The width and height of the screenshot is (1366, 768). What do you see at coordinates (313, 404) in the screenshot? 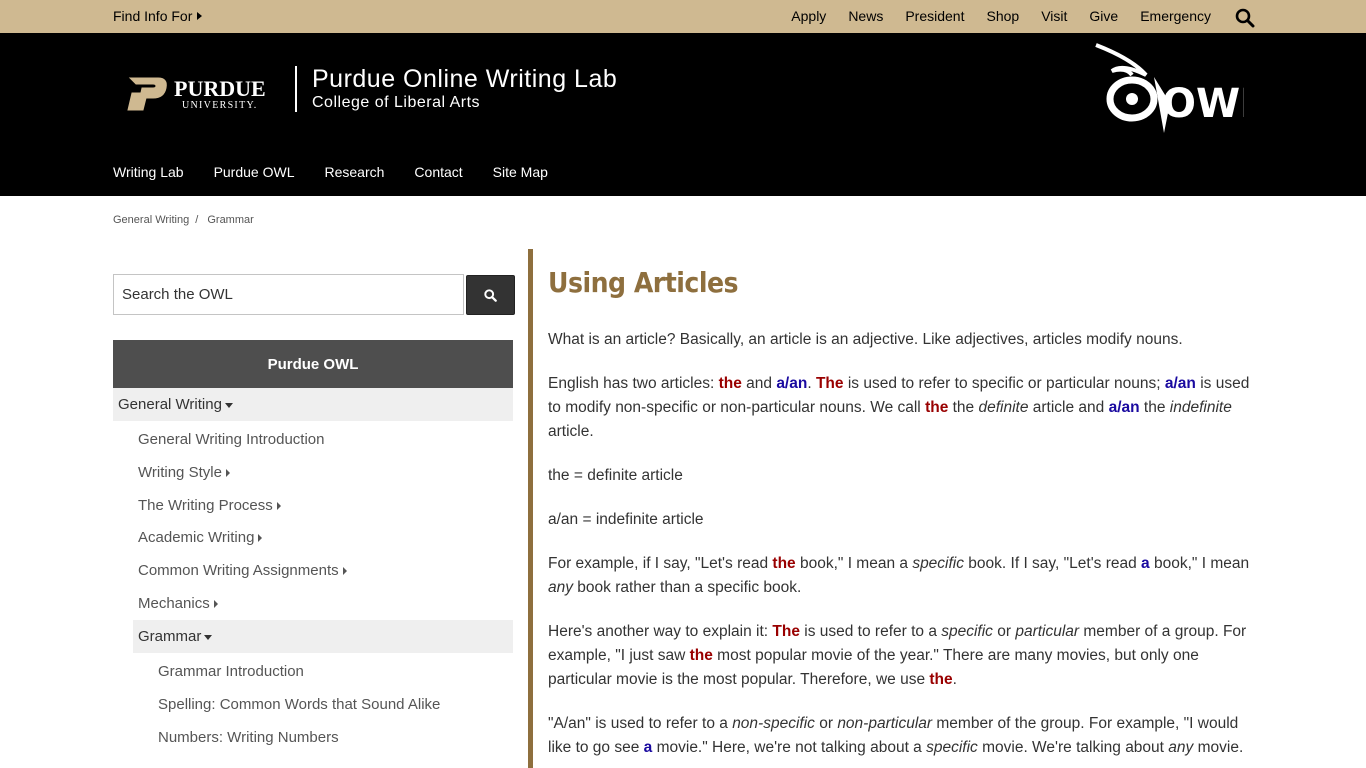
I see `sidebar-section-general-writing: General Writing` at bounding box center [313, 404].